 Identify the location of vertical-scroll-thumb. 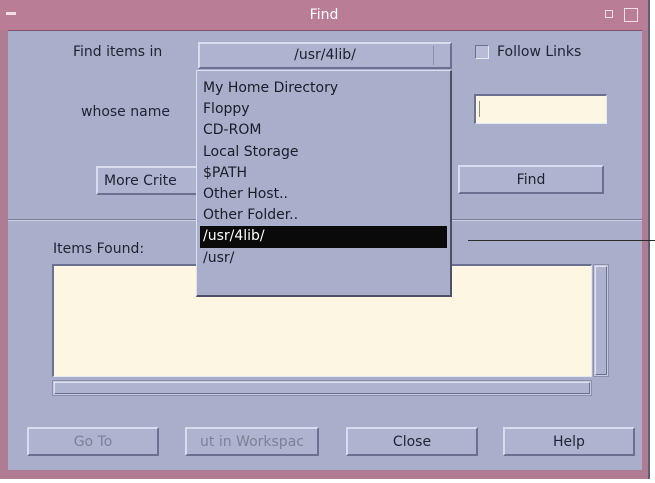
(601, 320).